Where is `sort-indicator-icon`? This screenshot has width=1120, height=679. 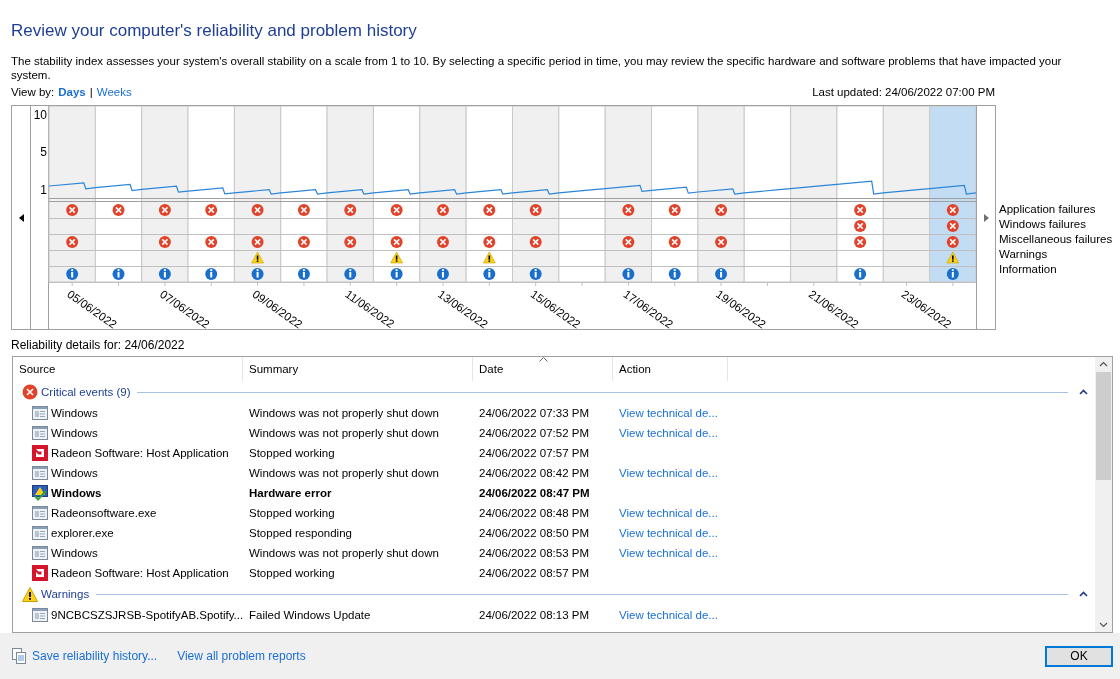
sort-indicator-icon is located at coordinates (543, 359).